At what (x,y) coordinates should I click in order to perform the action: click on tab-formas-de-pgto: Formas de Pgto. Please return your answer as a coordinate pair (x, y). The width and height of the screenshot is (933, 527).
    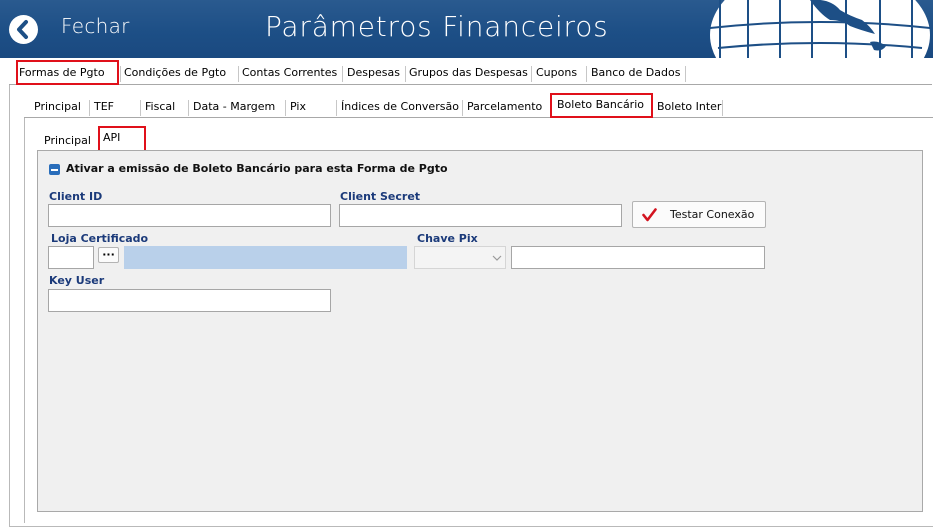
    Looking at the image, I should click on (62, 73).